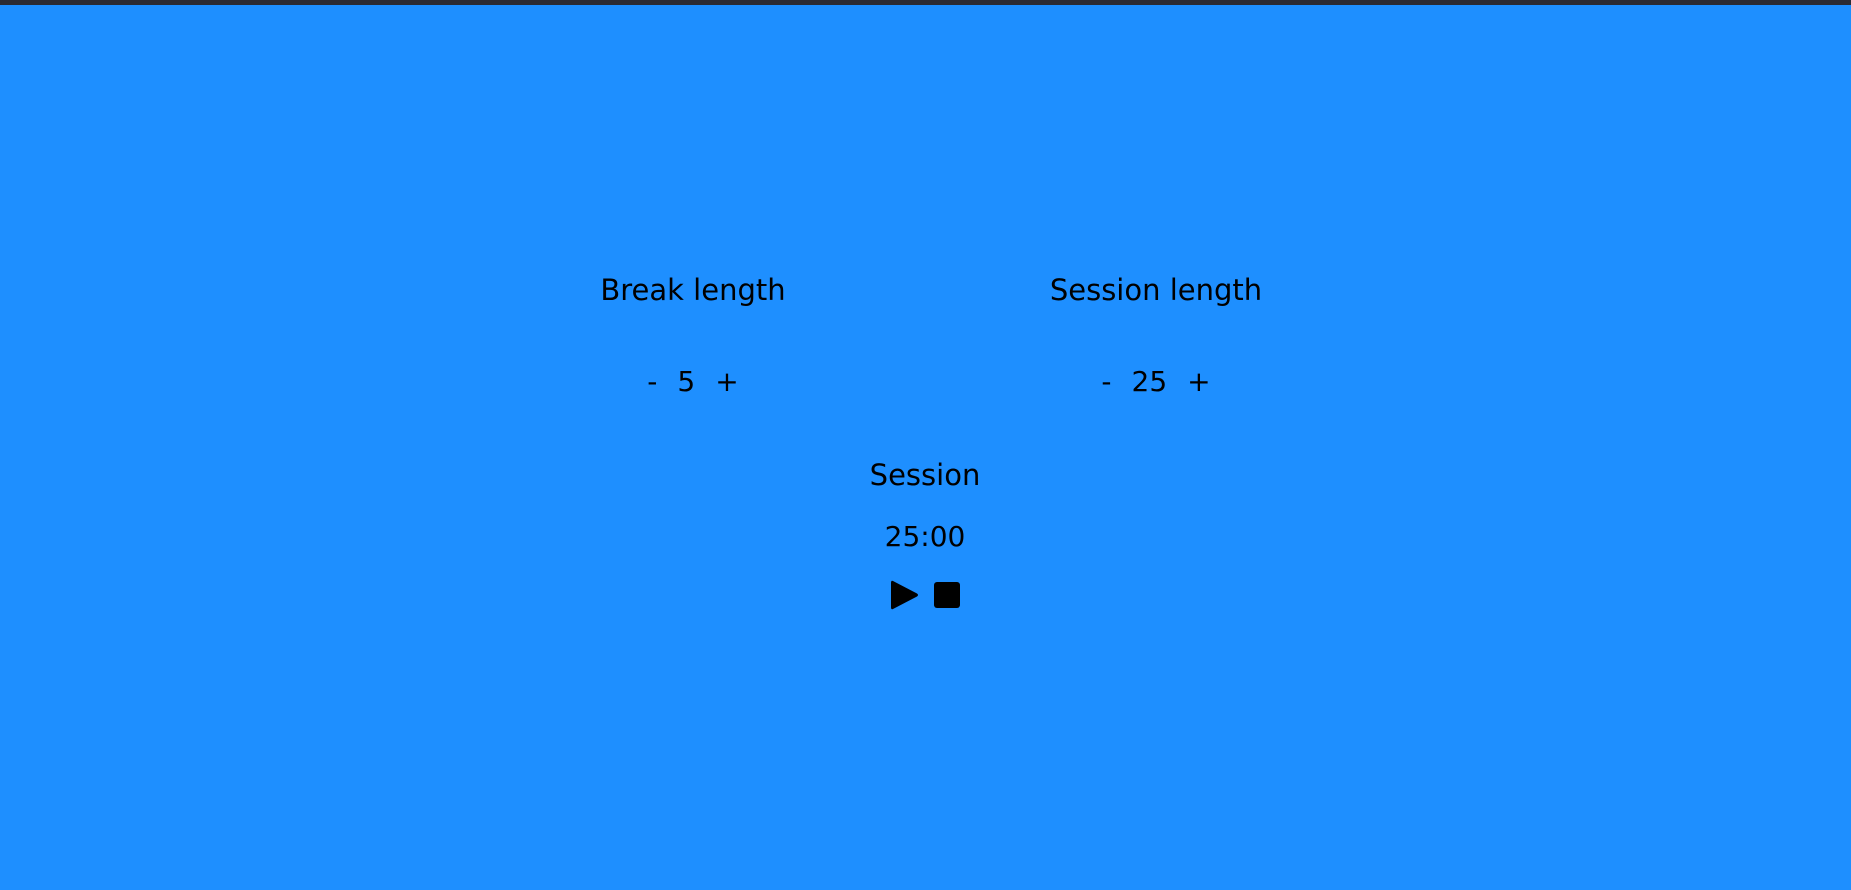  I want to click on break-increment-button: +, so click(726, 382).